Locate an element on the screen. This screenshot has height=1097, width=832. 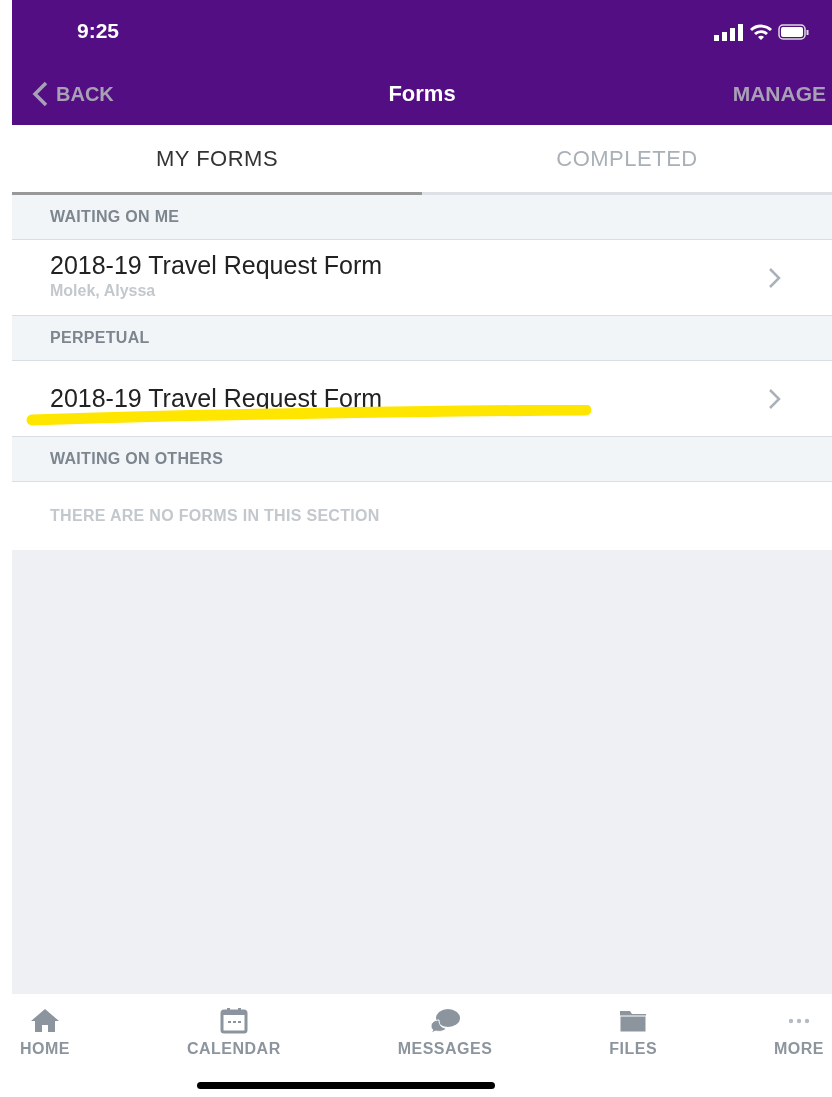
section-header: WAITING ON ME is located at coordinates (115, 217).